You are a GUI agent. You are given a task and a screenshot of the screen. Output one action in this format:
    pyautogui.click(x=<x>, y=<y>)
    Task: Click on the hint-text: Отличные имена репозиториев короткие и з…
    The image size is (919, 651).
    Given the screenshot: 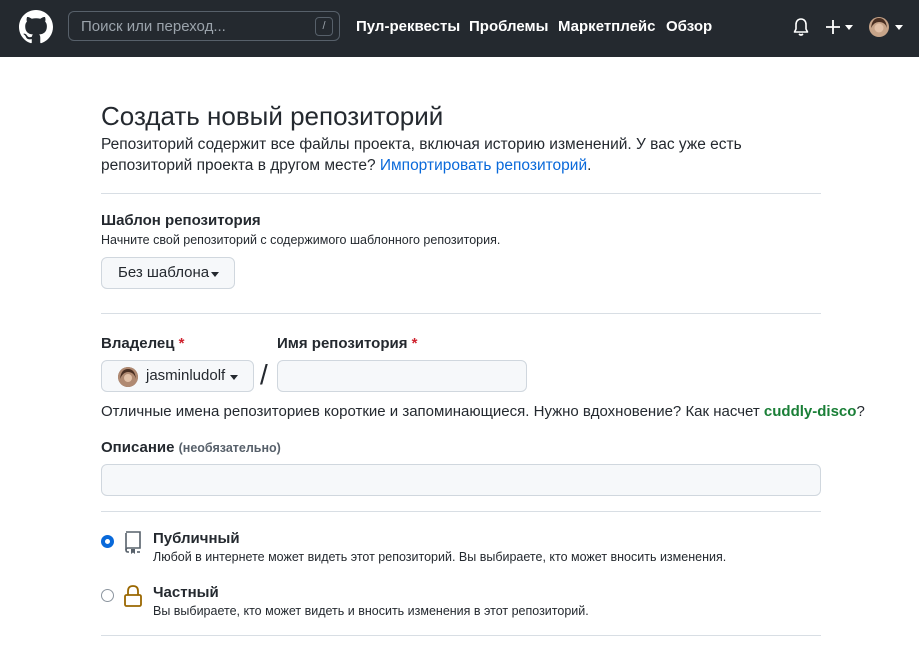 What is the action you would take?
    pyautogui.click(x=432, y=411)
    